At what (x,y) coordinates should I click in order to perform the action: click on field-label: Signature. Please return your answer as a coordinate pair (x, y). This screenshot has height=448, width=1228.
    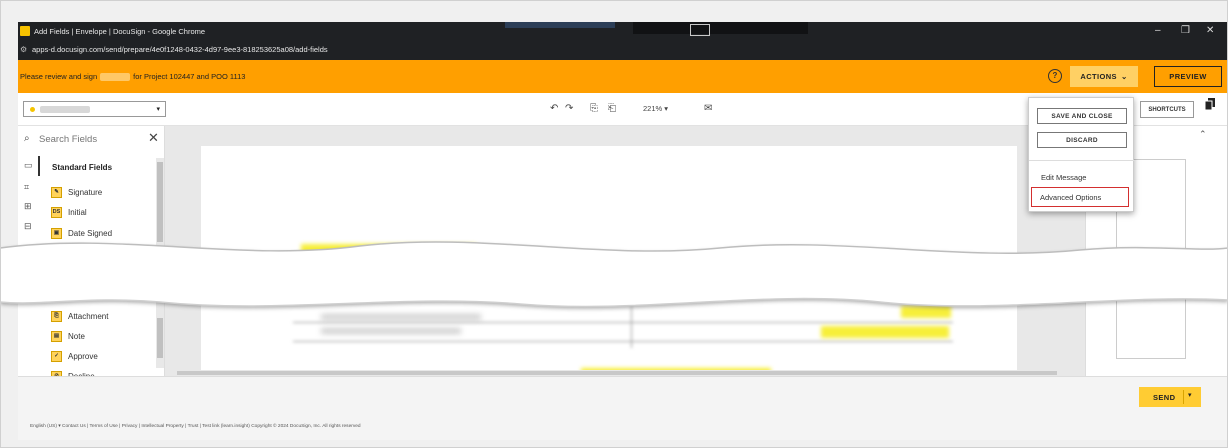
    Looking at the image, I should click on (85, 192).